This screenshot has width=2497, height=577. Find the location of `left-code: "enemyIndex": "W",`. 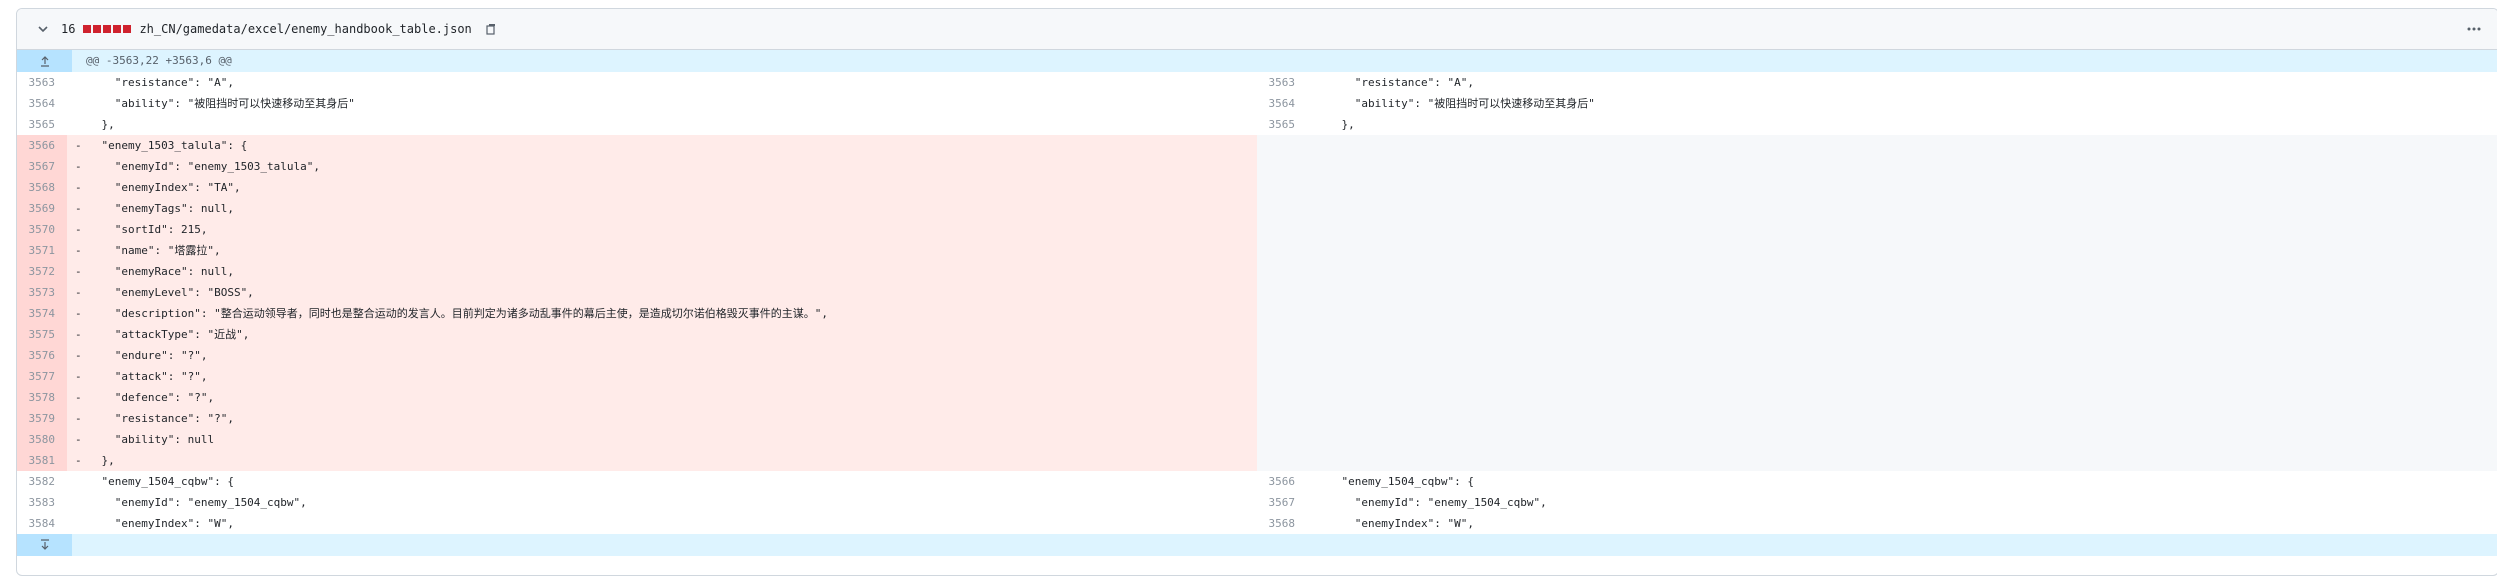

left-code: "enemyIndex": "W", is located at coordinates (154, 523).